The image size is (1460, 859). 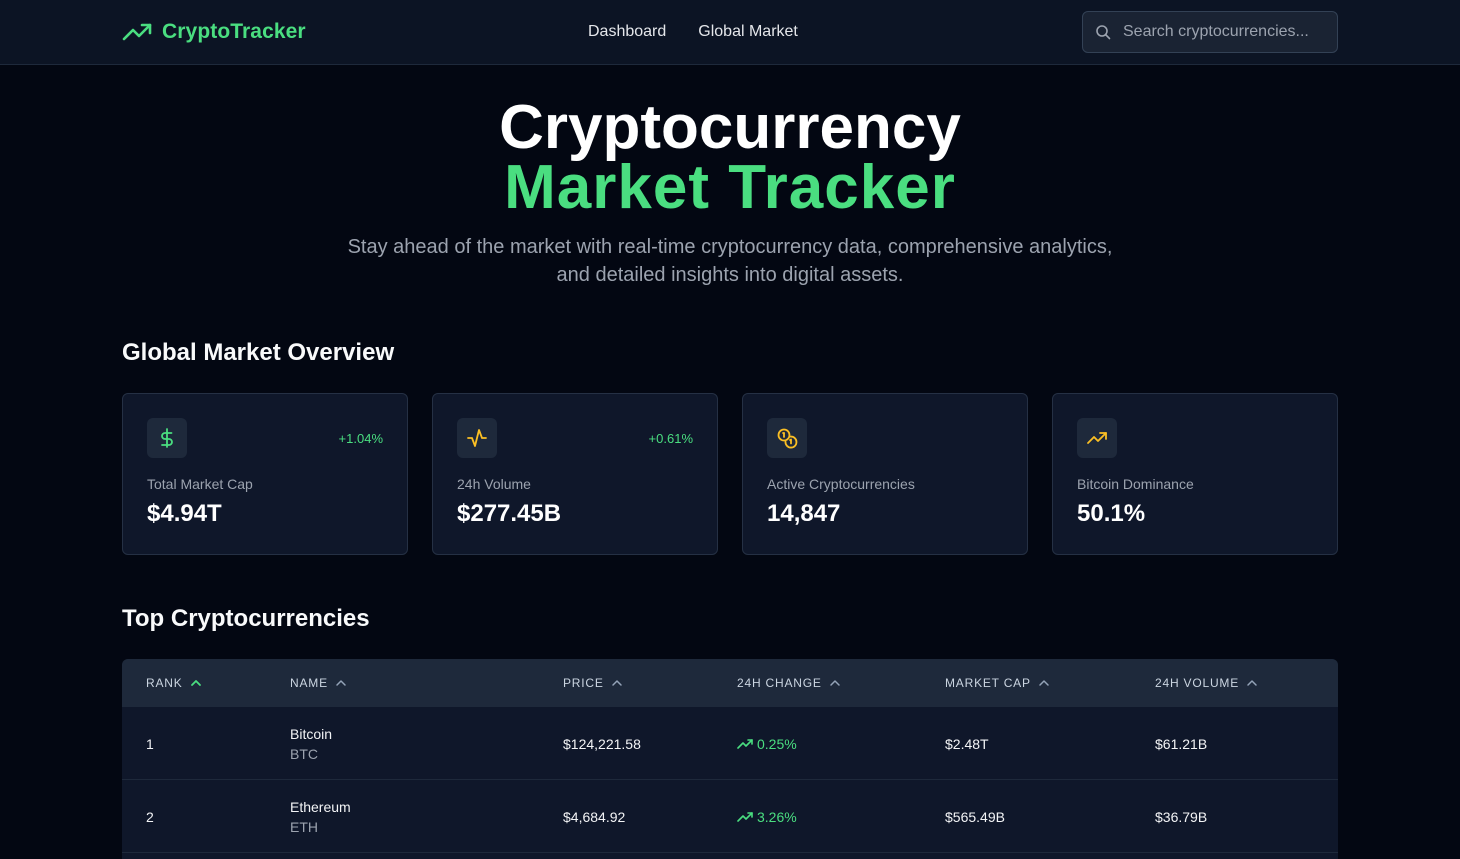 I want to click on cell-volume: $61.21B, so click(x=1181, y=744).